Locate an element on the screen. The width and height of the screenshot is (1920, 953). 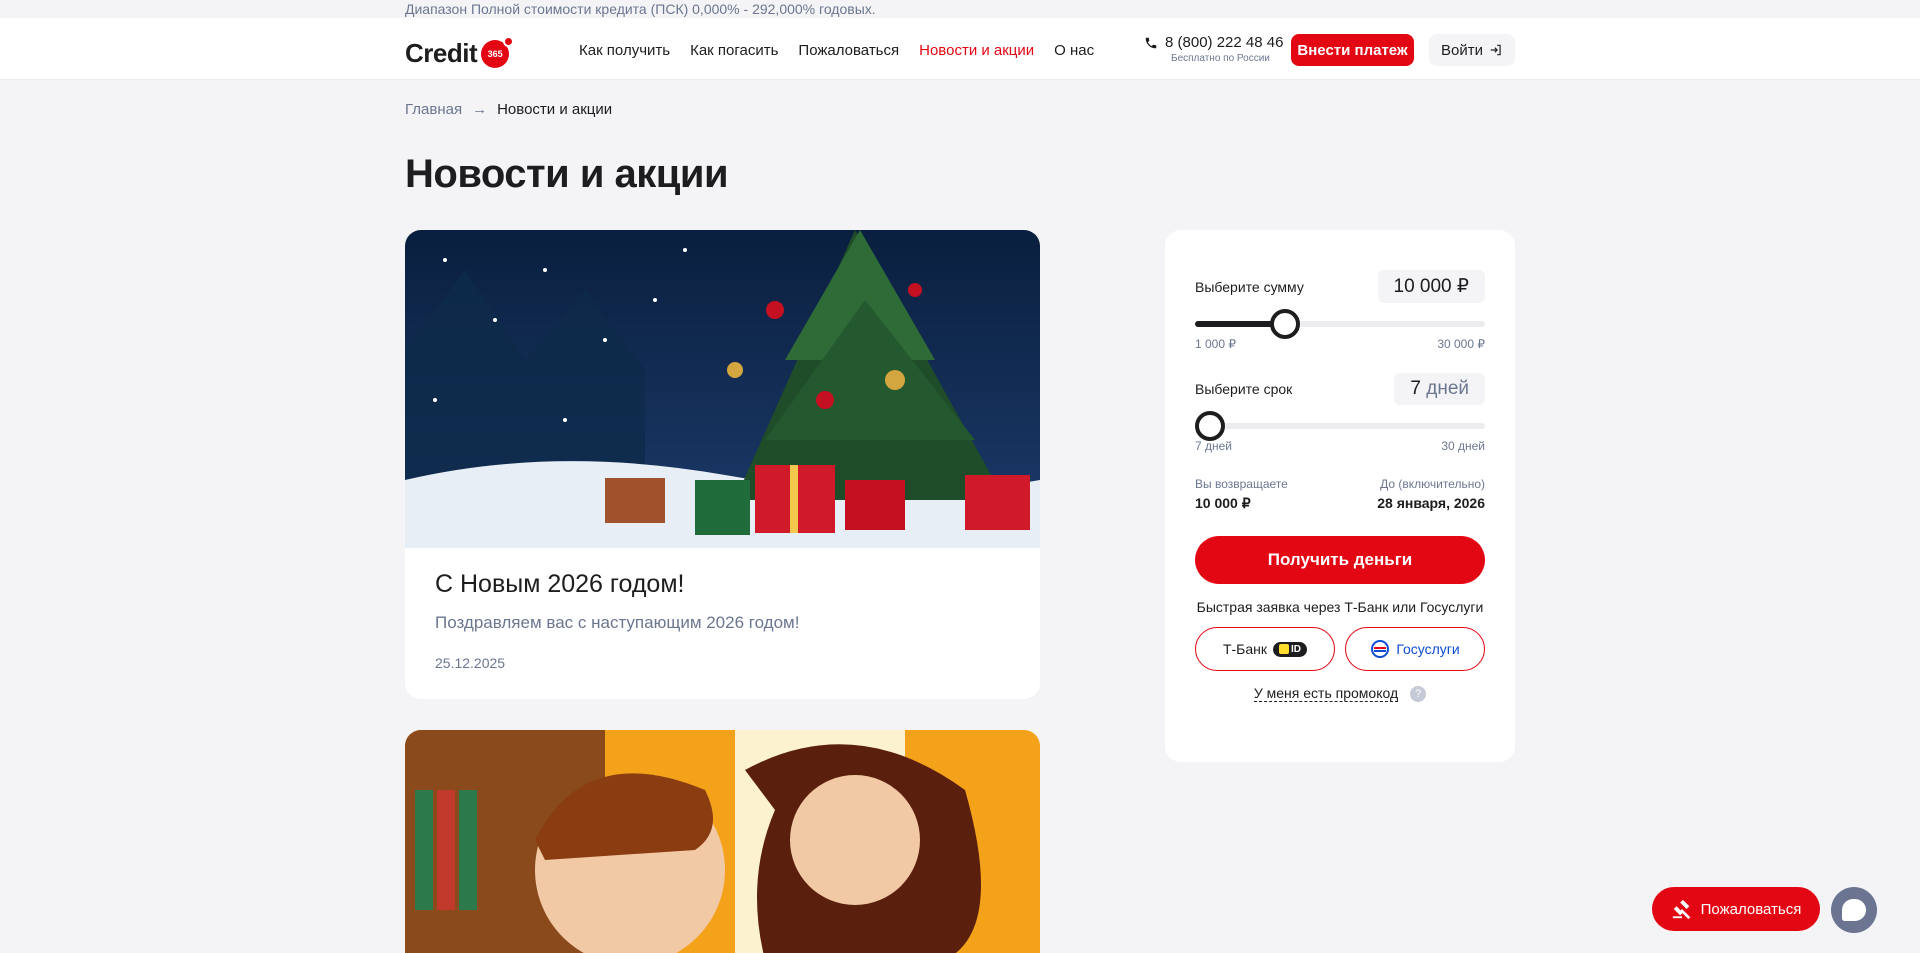
chat-button is located at coordinates (1854, 910).